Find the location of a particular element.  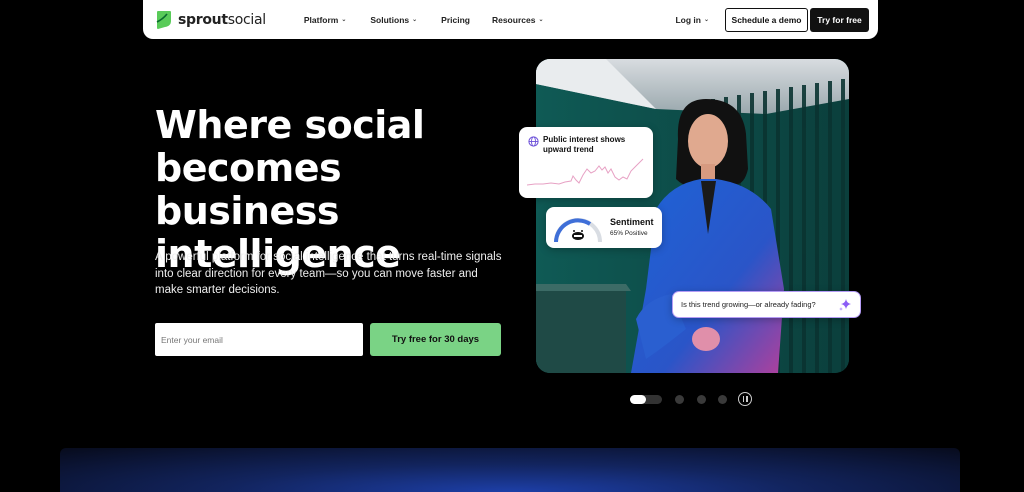

sentiment-card: Sentiment 65% Positive is located at coordinates (604, 227).